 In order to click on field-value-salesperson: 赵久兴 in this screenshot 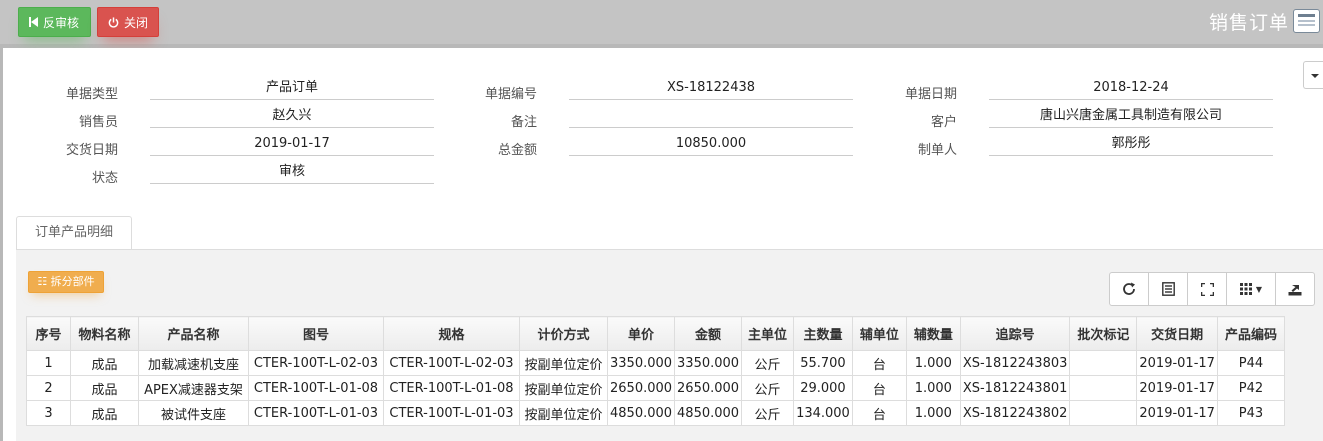, I will do `click(292, 117)`.